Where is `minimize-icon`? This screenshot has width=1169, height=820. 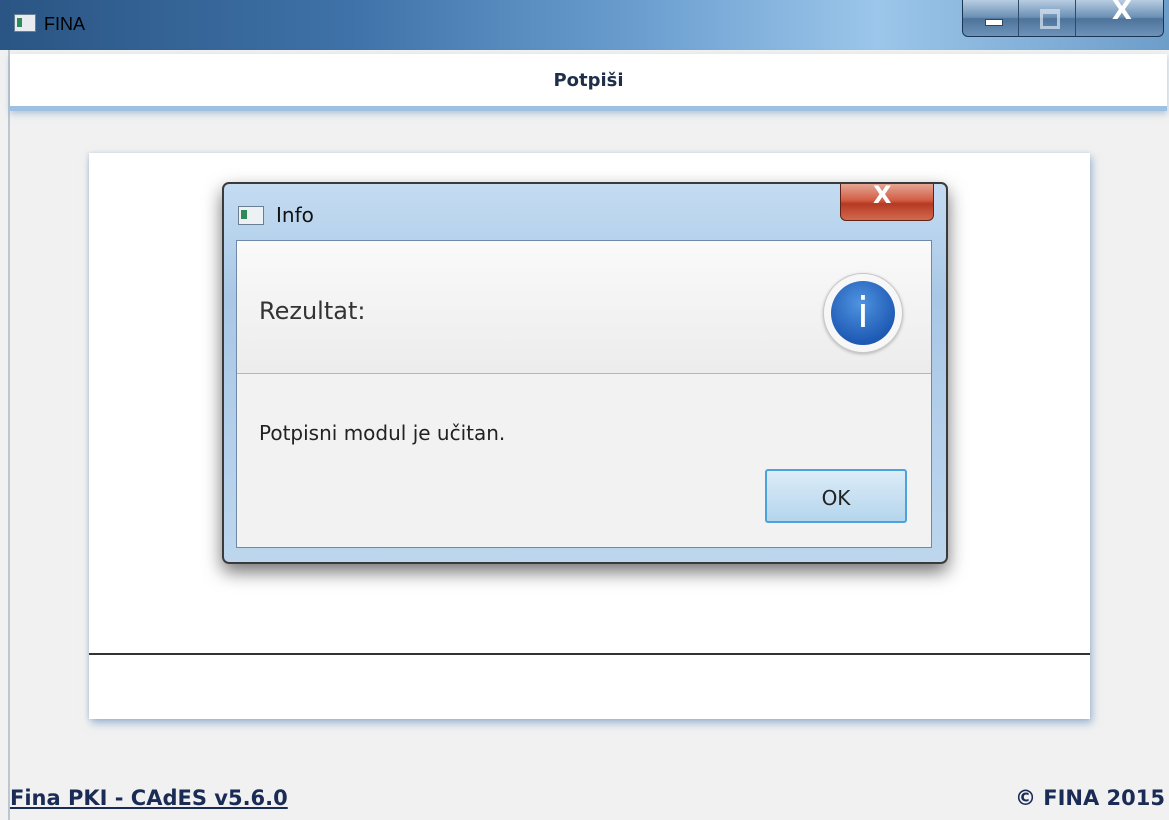
minimize-icon is located at coordinates (994, 22).